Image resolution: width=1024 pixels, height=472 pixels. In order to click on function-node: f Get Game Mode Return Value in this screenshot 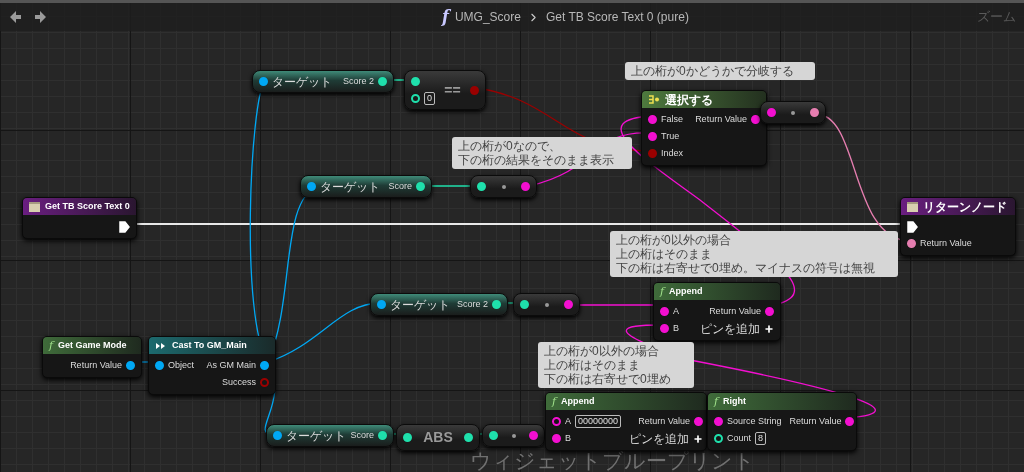, I will do `click(92, 357)`.